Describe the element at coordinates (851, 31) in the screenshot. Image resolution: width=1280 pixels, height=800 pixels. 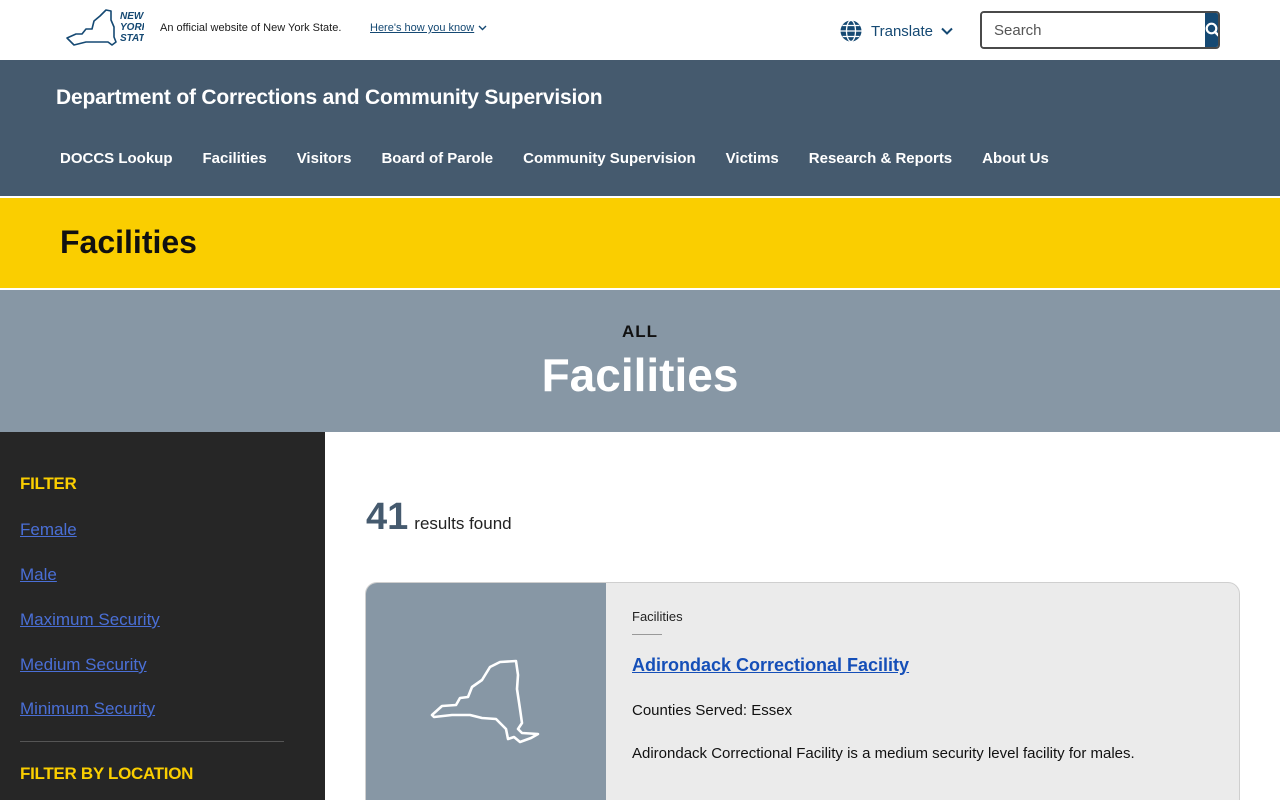
I see `globe-icon` at that location.